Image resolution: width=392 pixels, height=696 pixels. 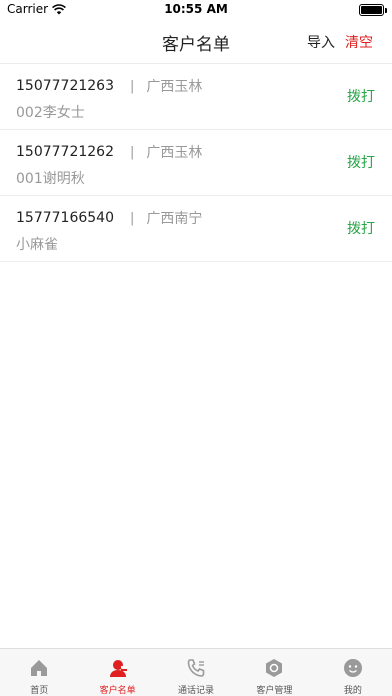 I want to click on navigation-bar: 客户名单 导入 清空, so click(x=196, y=42).